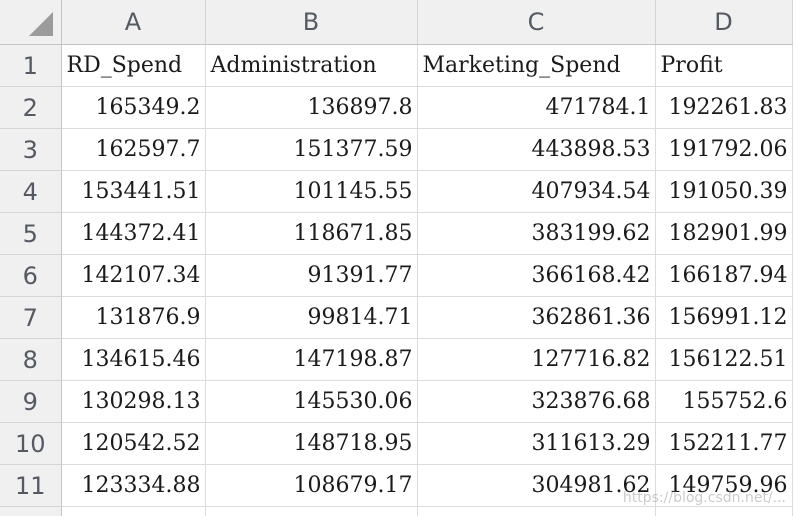 Image resolution: width=798 pixels, height=516 pixels. Describe the element at coordinates (311, 359) in the screenshot. I see `cell: 147198.87` at that location.